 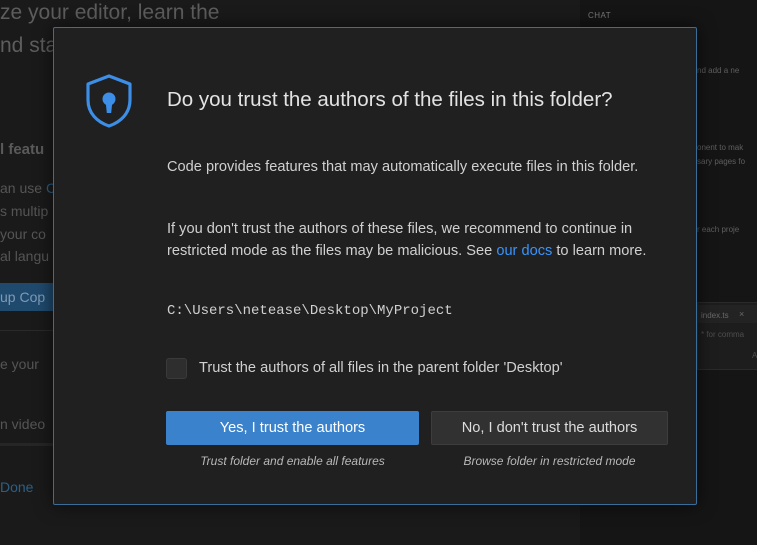 I want to click on trust-button-subtext: Trust folder and enable all features, so click(x=292, y=461).